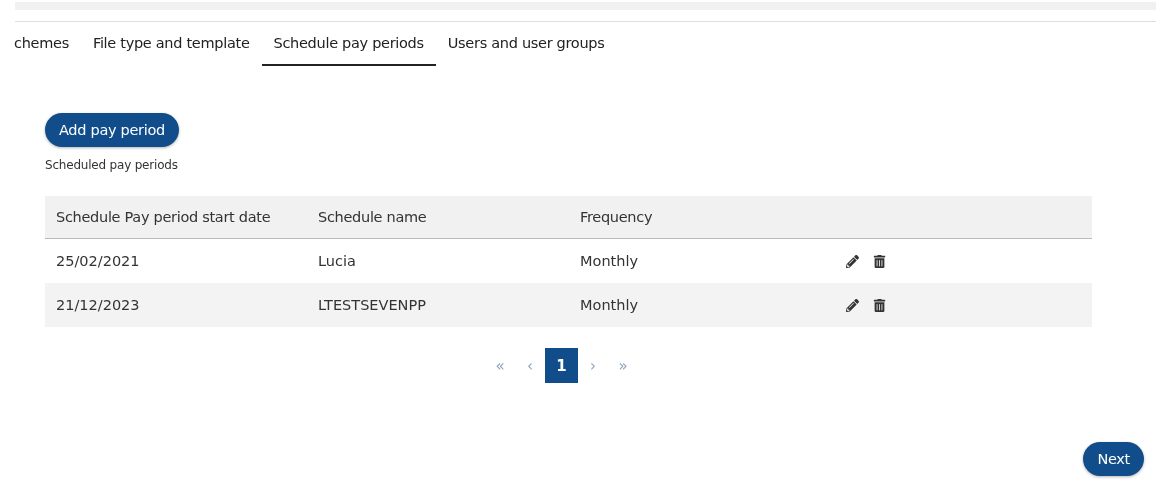 Image resolution: width=1156 pixels, height=484 pixels. I want to click on table-cell: 25/02/2021, so click(176, 260).